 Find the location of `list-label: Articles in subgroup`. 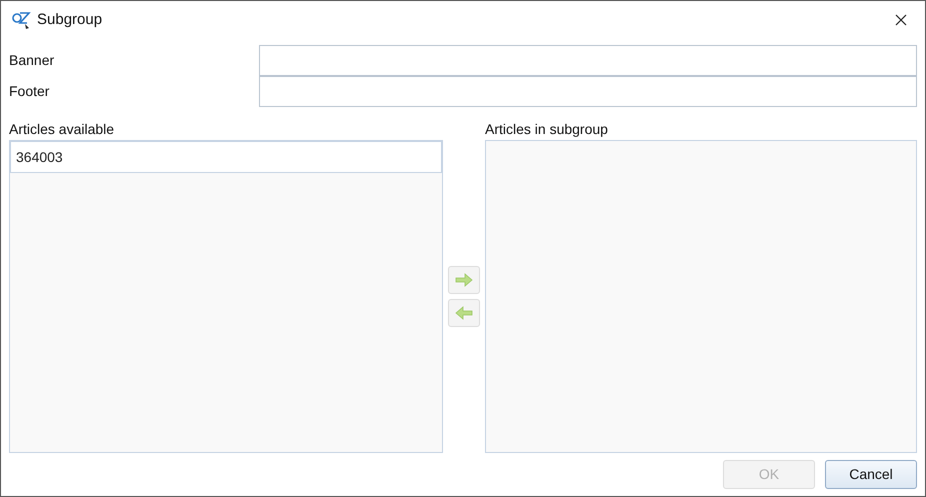

list-label: Articles in subgroup is located at coordinates (547, 129).